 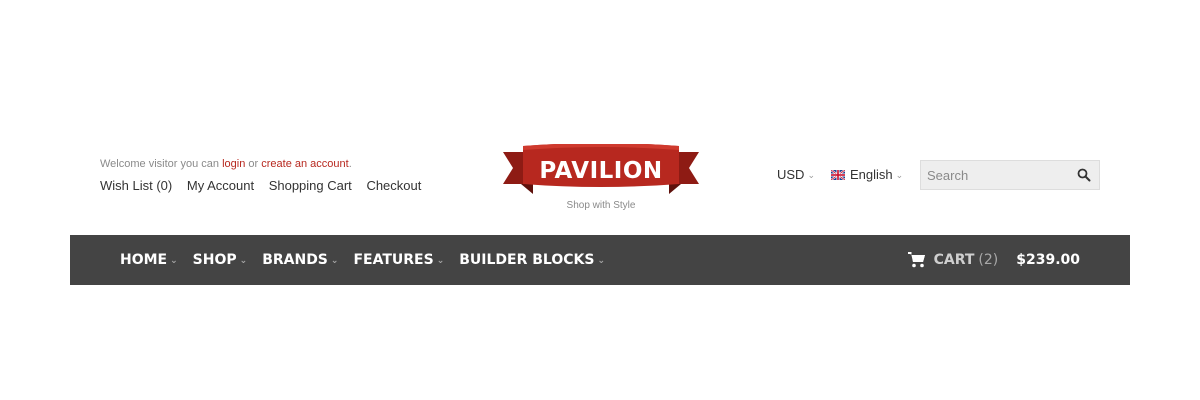 What do you see at coordinates (1048, 260) in the screenshot?
I see `cart-total: $239.00` at bounding box center [1048, 260].